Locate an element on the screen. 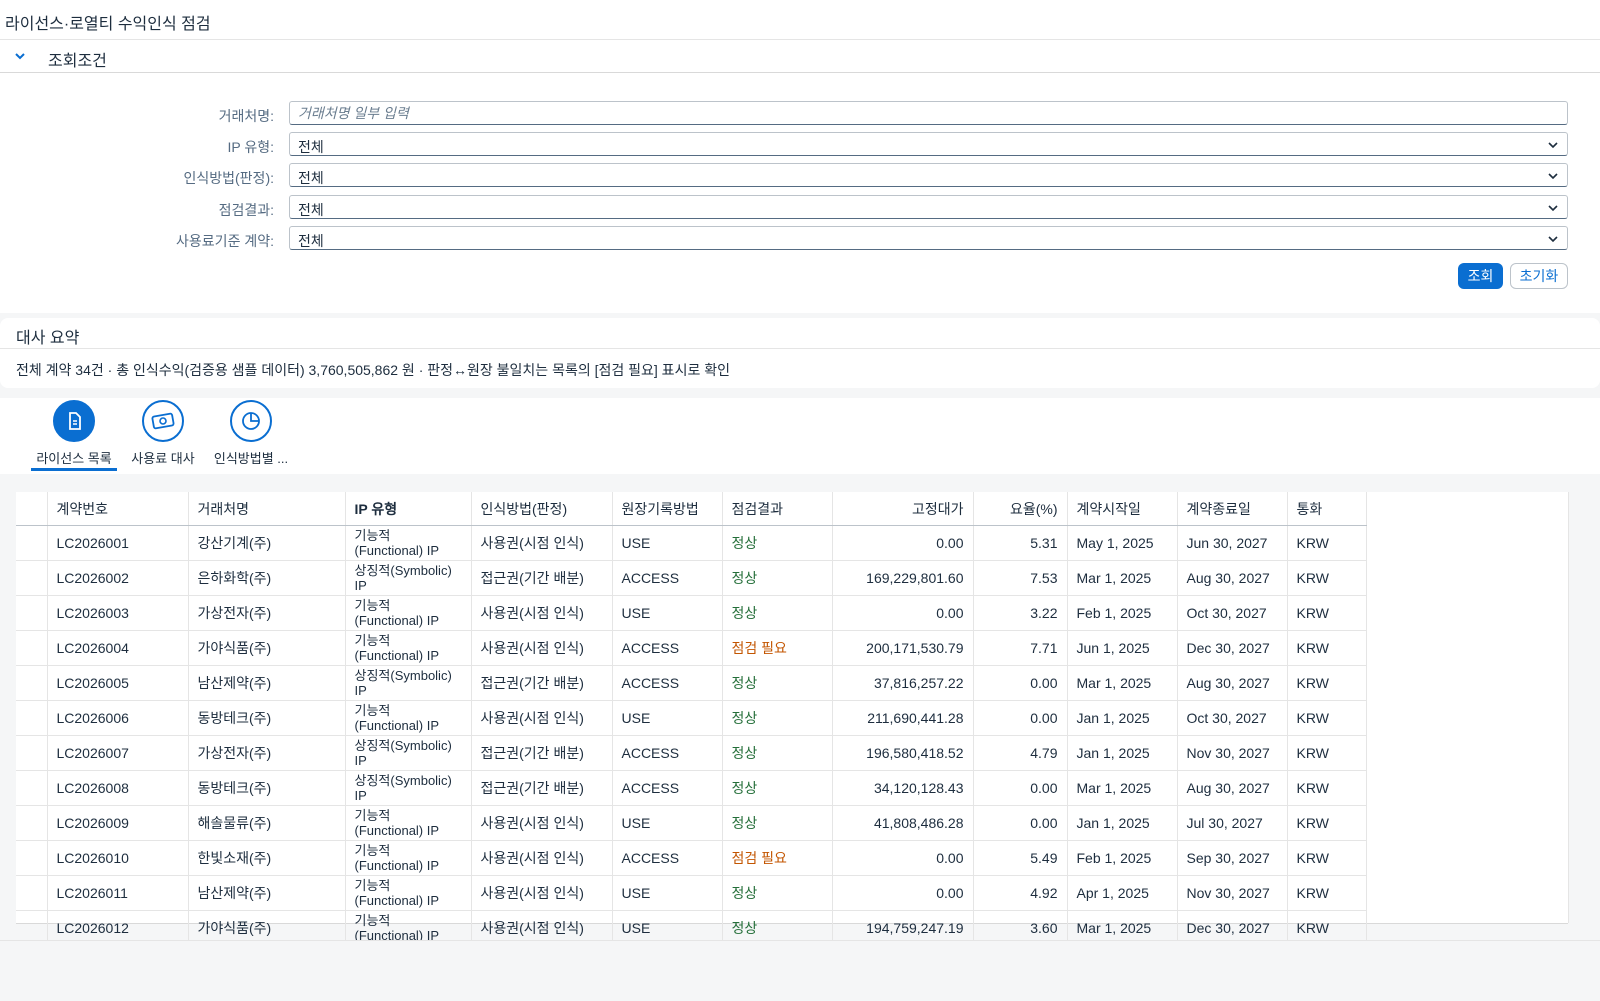 The image size is (1600, 1001). column-header: IP 유형 is located at coordinates (408, 509).